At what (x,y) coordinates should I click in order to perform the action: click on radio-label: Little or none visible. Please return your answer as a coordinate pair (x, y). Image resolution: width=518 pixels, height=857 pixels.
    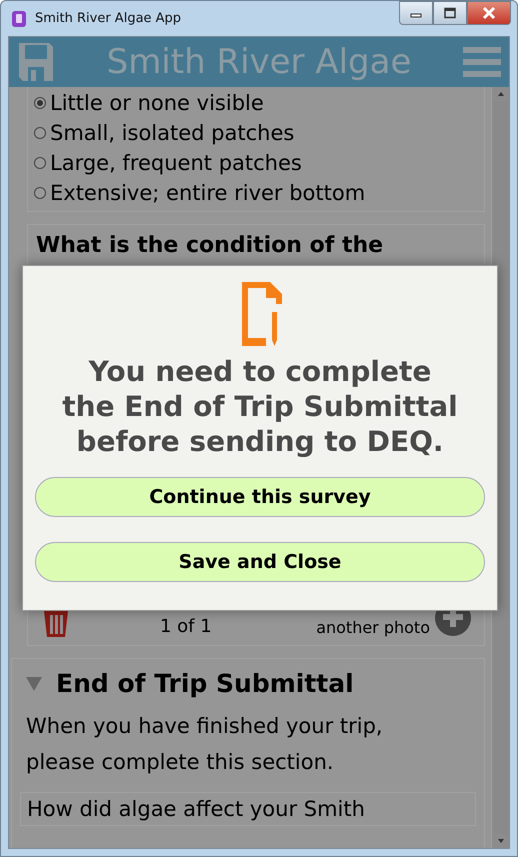
    Looking at the image, I should click on (157, 103).